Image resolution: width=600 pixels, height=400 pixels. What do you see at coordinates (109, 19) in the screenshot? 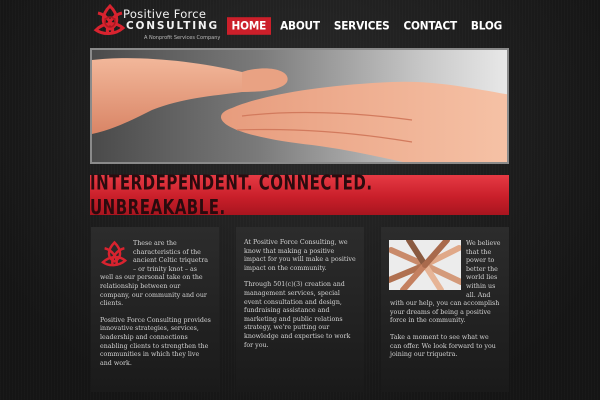
I see `triquetra-logo-icon` at bounding box center [109, 19].